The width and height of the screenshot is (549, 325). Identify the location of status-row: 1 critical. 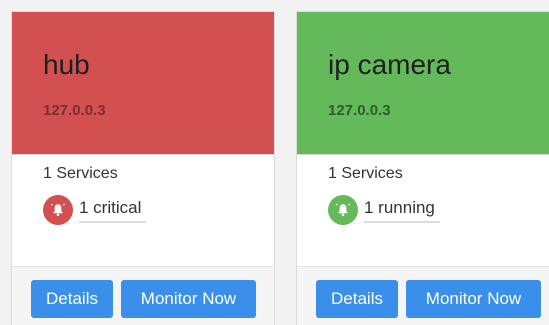
(158, 210).